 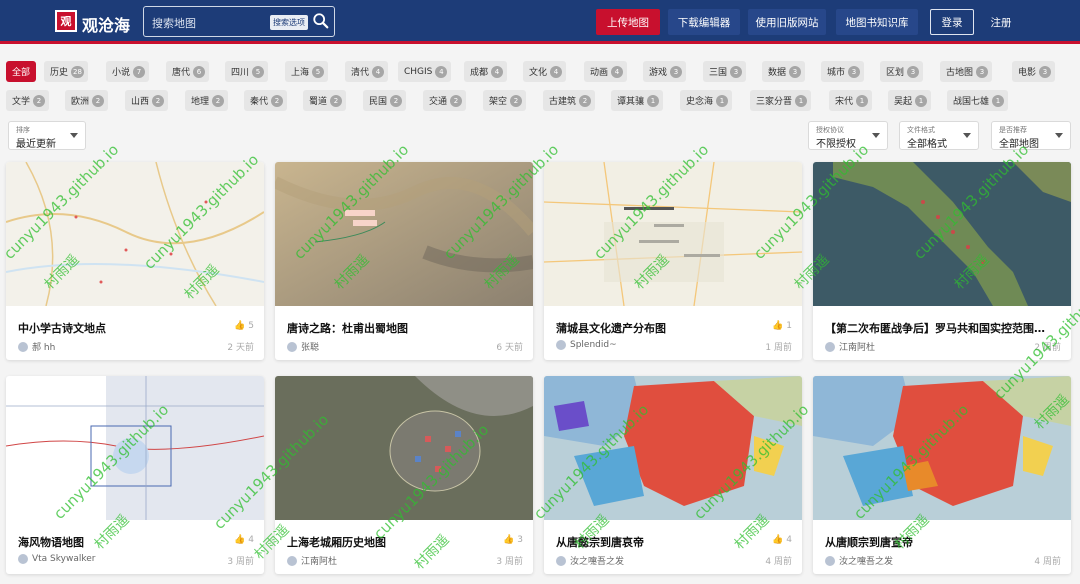 What do you see at coordinates (134, 542) in the screenshot?
I see `card-title: 海风物语地图` at bounding box center [134, 542].